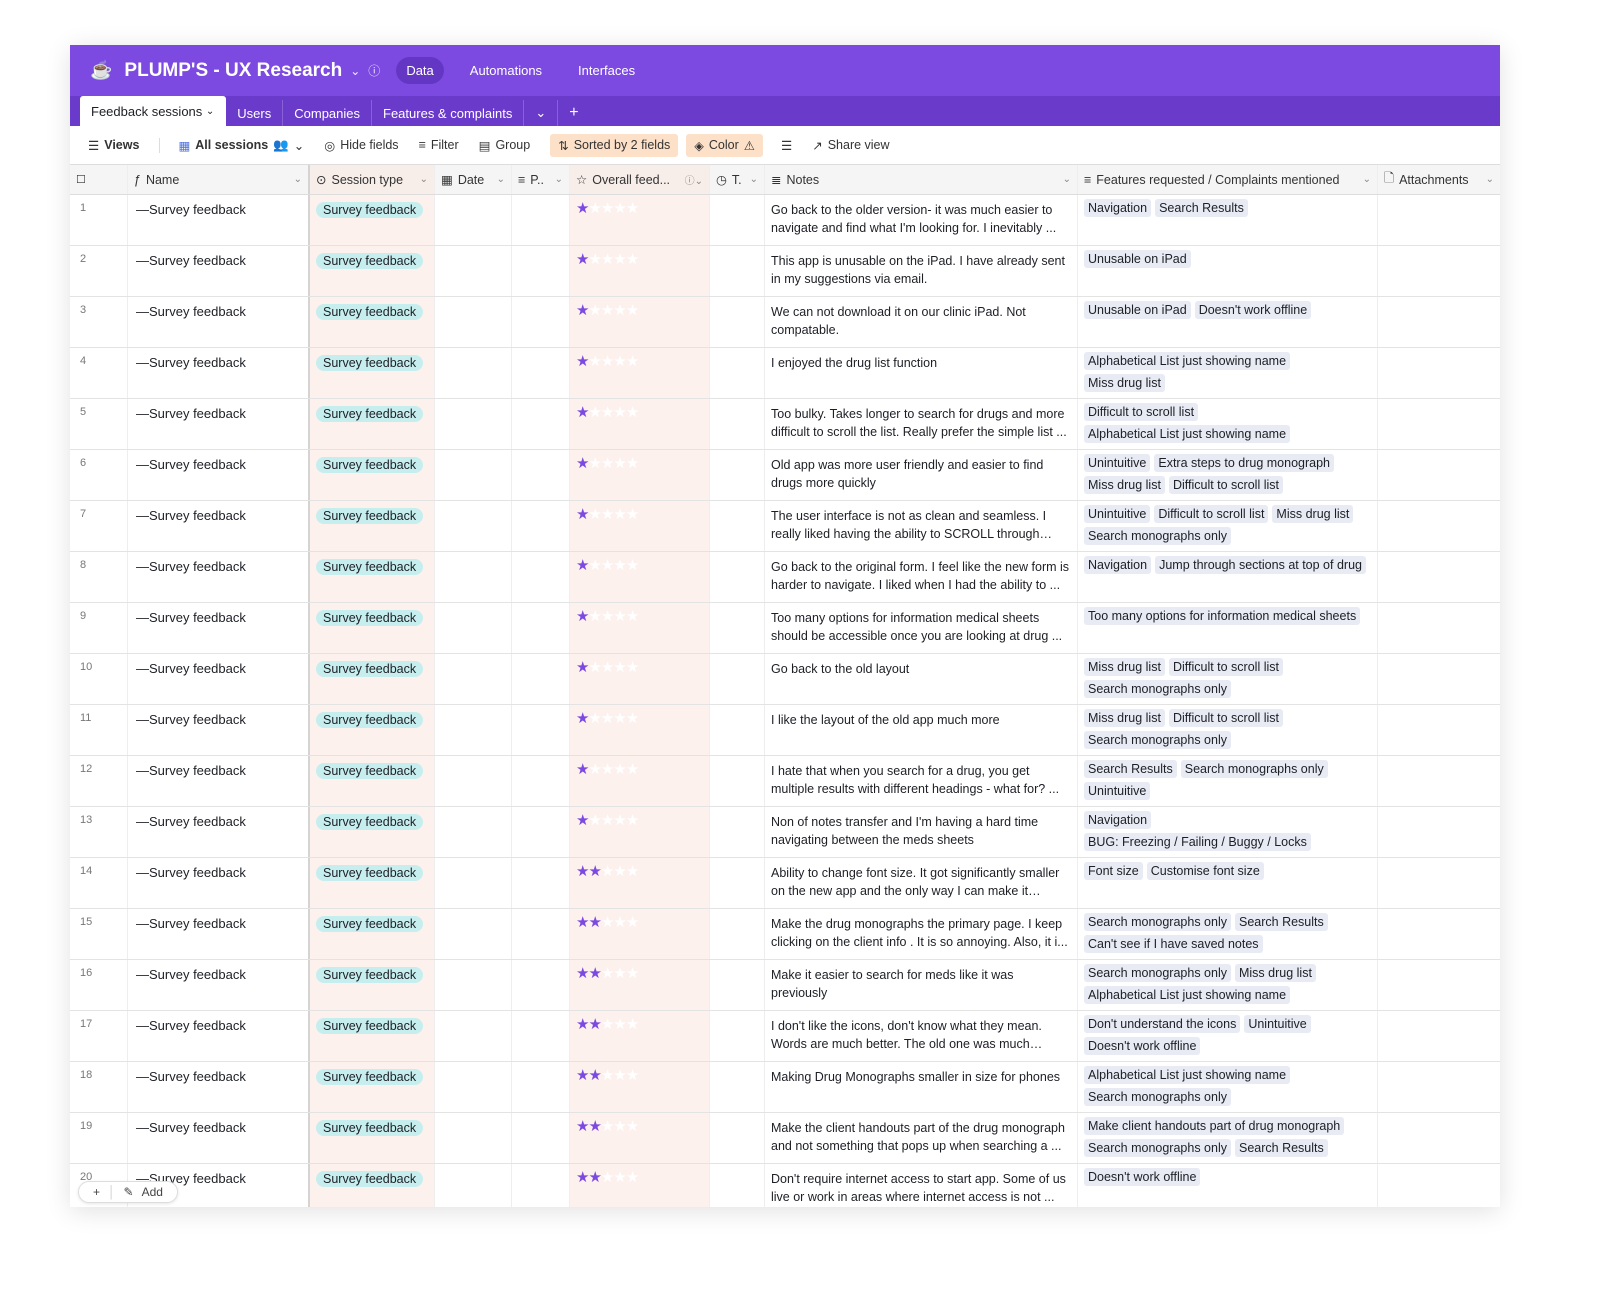 This screenshot has width=1600, height=1289. Describe the element at coordinates (1253, 310) in the screenshot. I see `feature-tag: Doesn't work offline` at that location.